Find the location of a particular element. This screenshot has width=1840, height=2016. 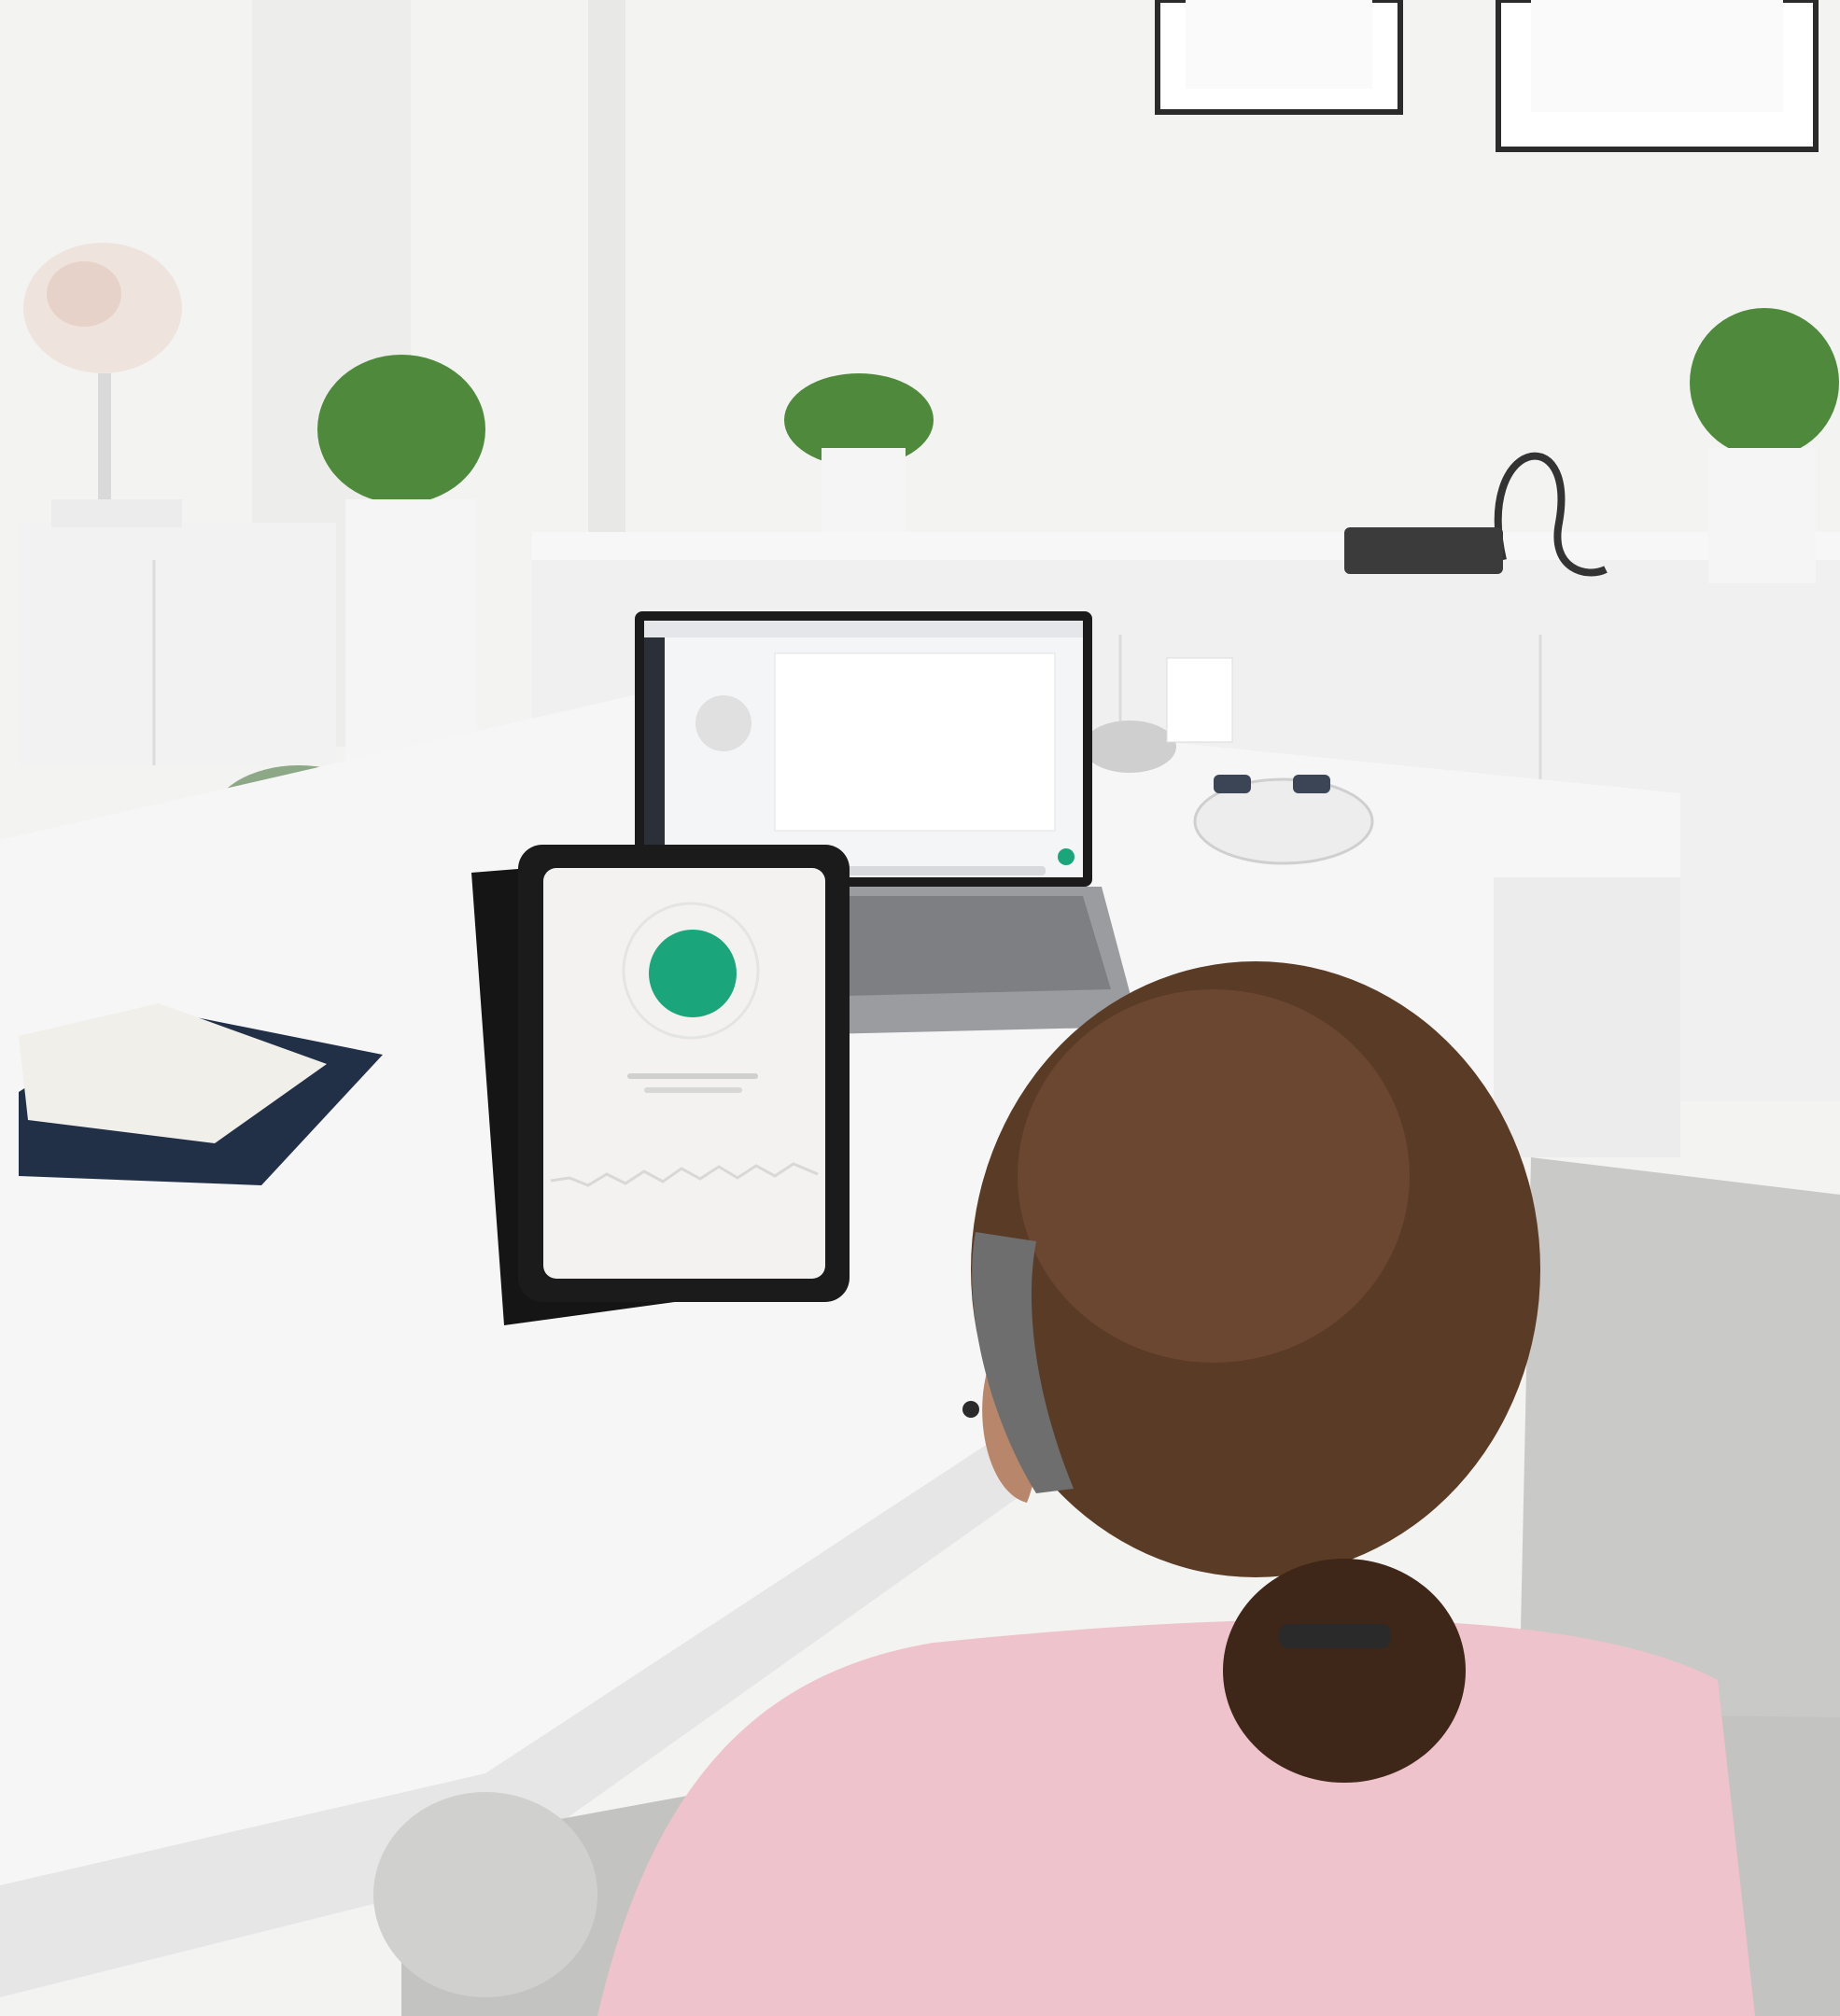

hair-tie is located at coordinates (1335, 1636).